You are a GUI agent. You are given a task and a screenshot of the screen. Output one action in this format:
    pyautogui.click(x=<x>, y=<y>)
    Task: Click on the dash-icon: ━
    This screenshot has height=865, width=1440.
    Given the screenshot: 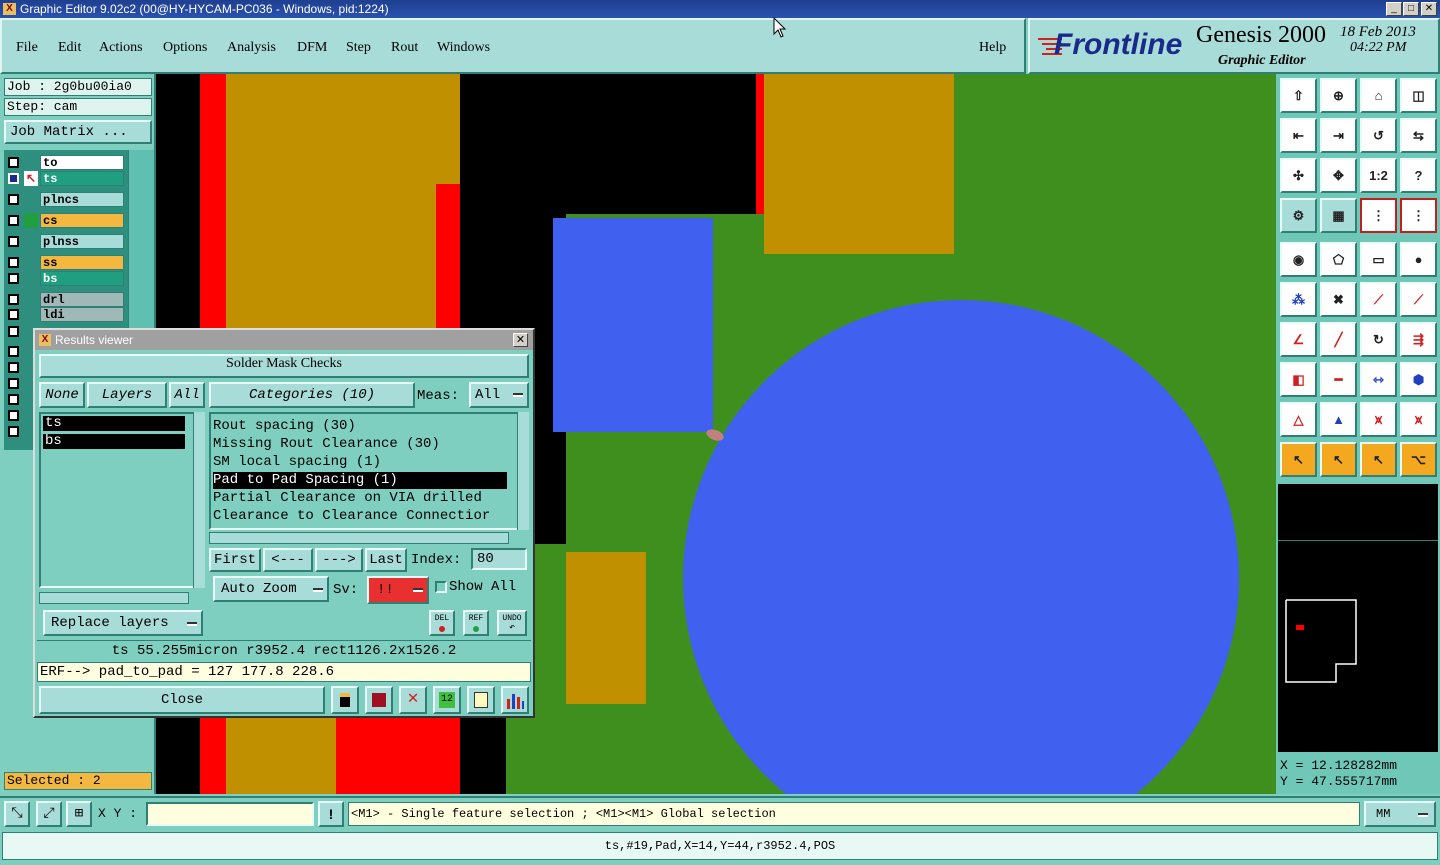 What is the action you would take?
    pyautogui.click(x=1338, y=379)
    